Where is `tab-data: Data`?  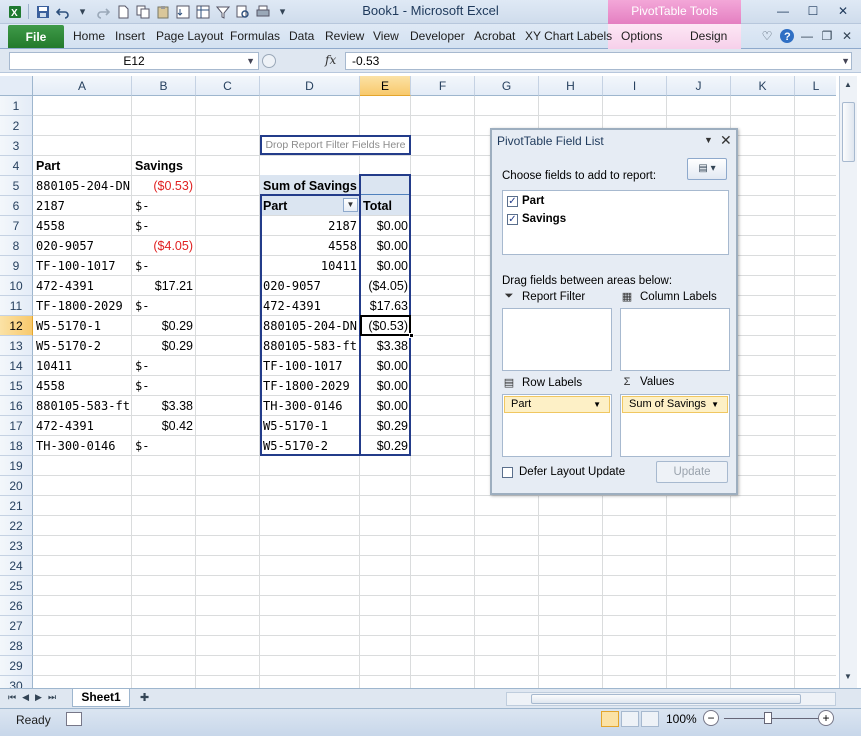 tab-data: Data is located at coordinates (301, 36).